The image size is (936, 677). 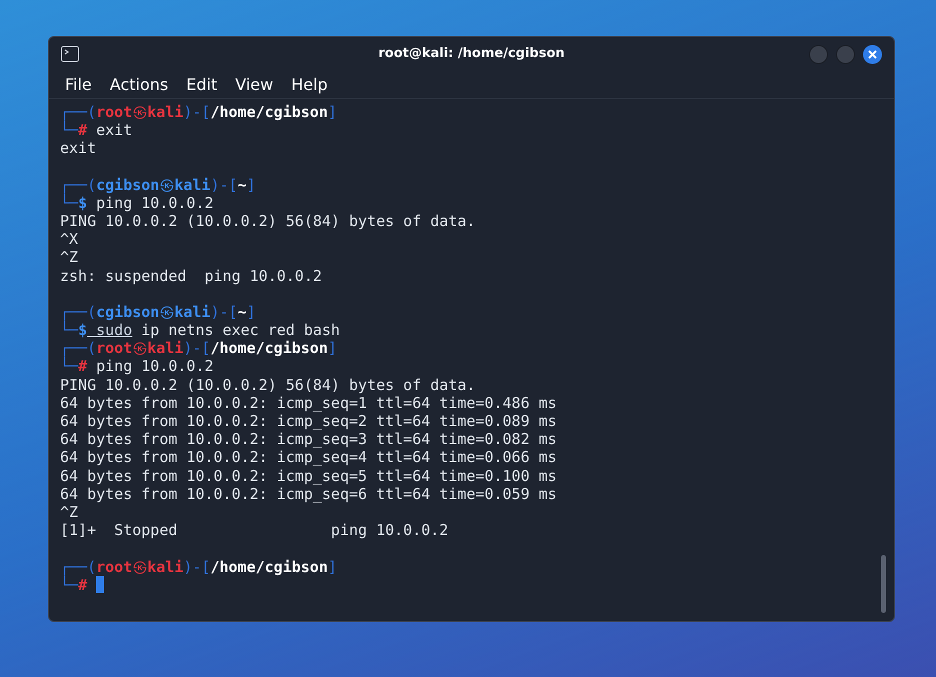 What do you see at coordinates (137, 367) in the screenshot?
I see `command-line: └─# ping 10.0.0.2` at bounding box center [137, 367].